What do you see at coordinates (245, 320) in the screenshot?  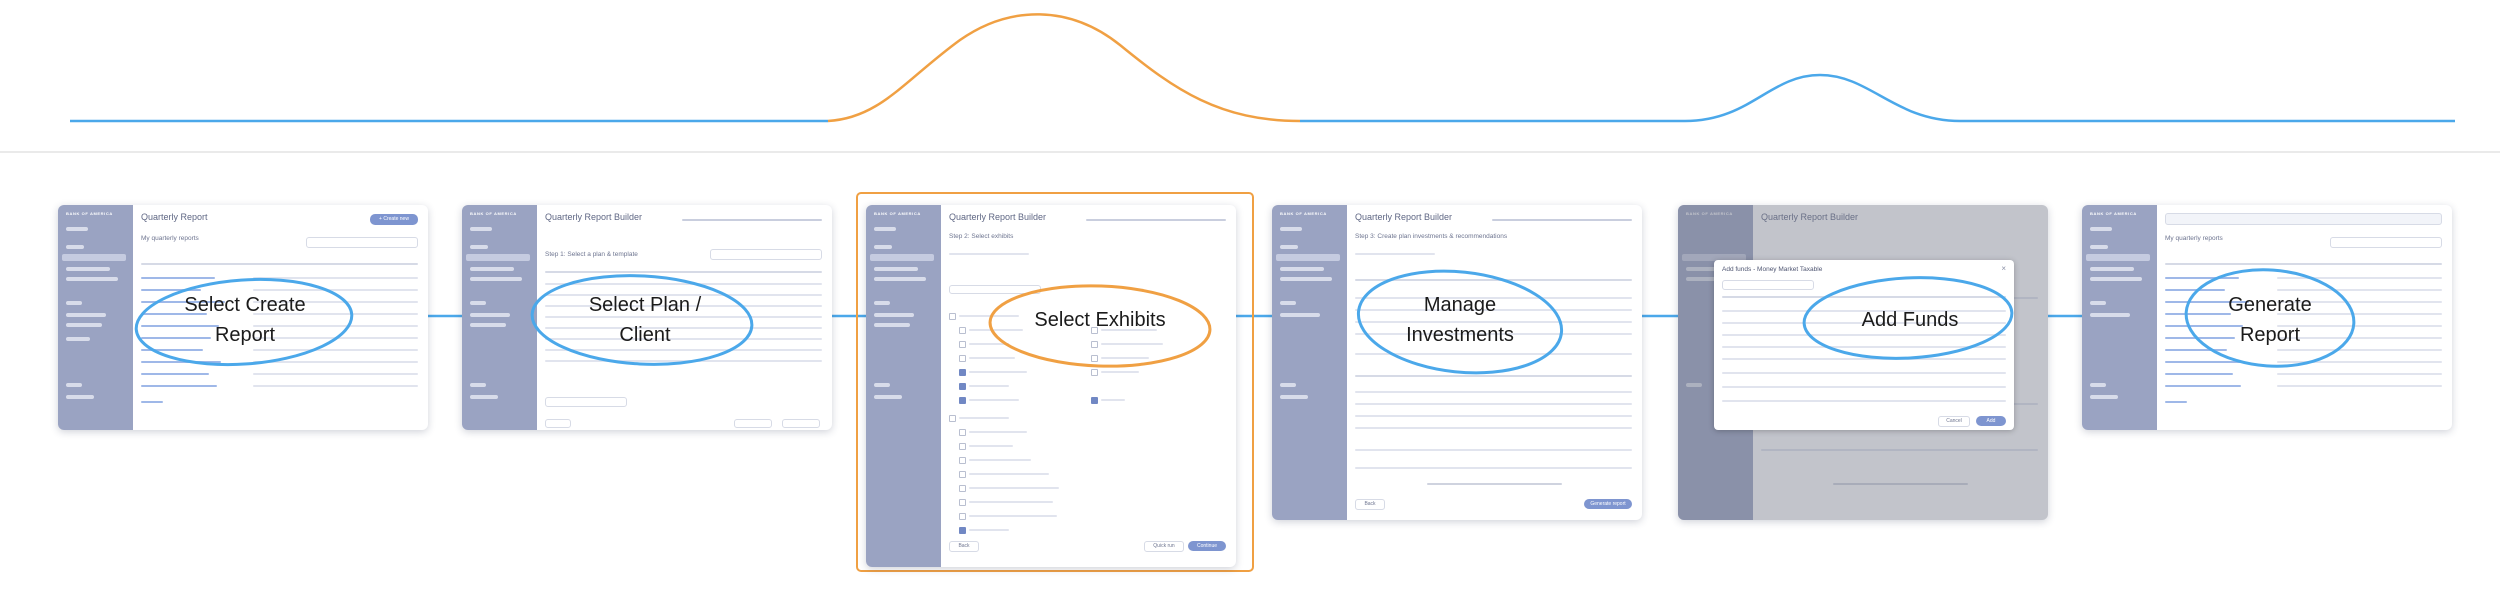 I see `step-label-select-create-report: Select Create Report` at bounding box center [245, 320].